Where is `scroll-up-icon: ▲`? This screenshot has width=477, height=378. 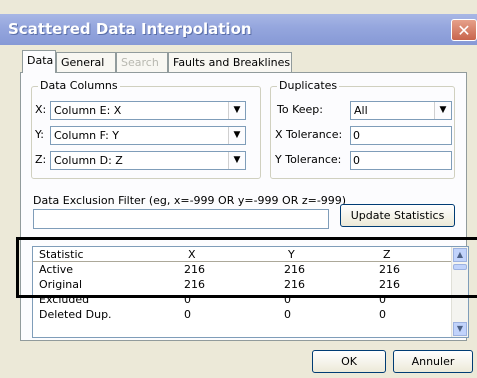
scroll-up-icon: ▲ is located at coordinates (460, 255).